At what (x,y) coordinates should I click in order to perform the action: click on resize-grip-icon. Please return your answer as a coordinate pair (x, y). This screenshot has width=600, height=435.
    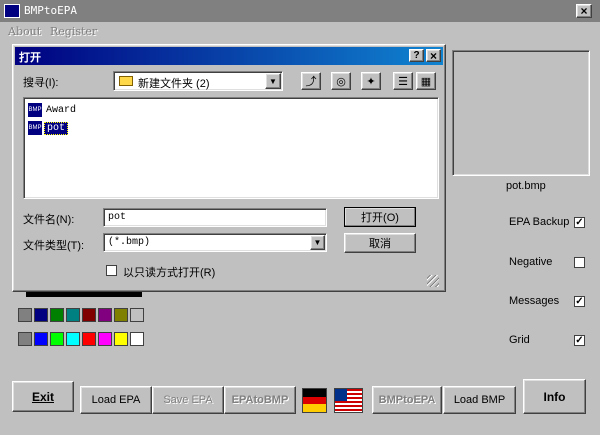
    Looking at the image, I should click on (433, 281).